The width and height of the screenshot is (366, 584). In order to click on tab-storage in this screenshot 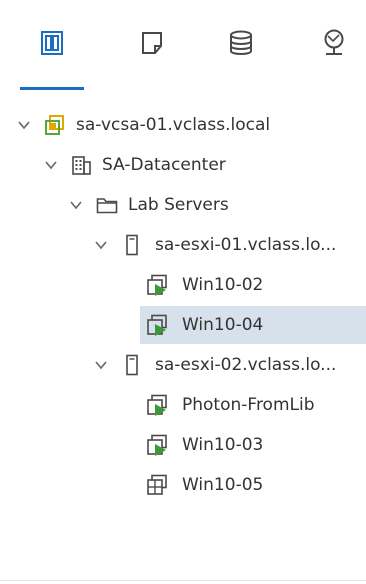, I will do `click(241, 59)`.